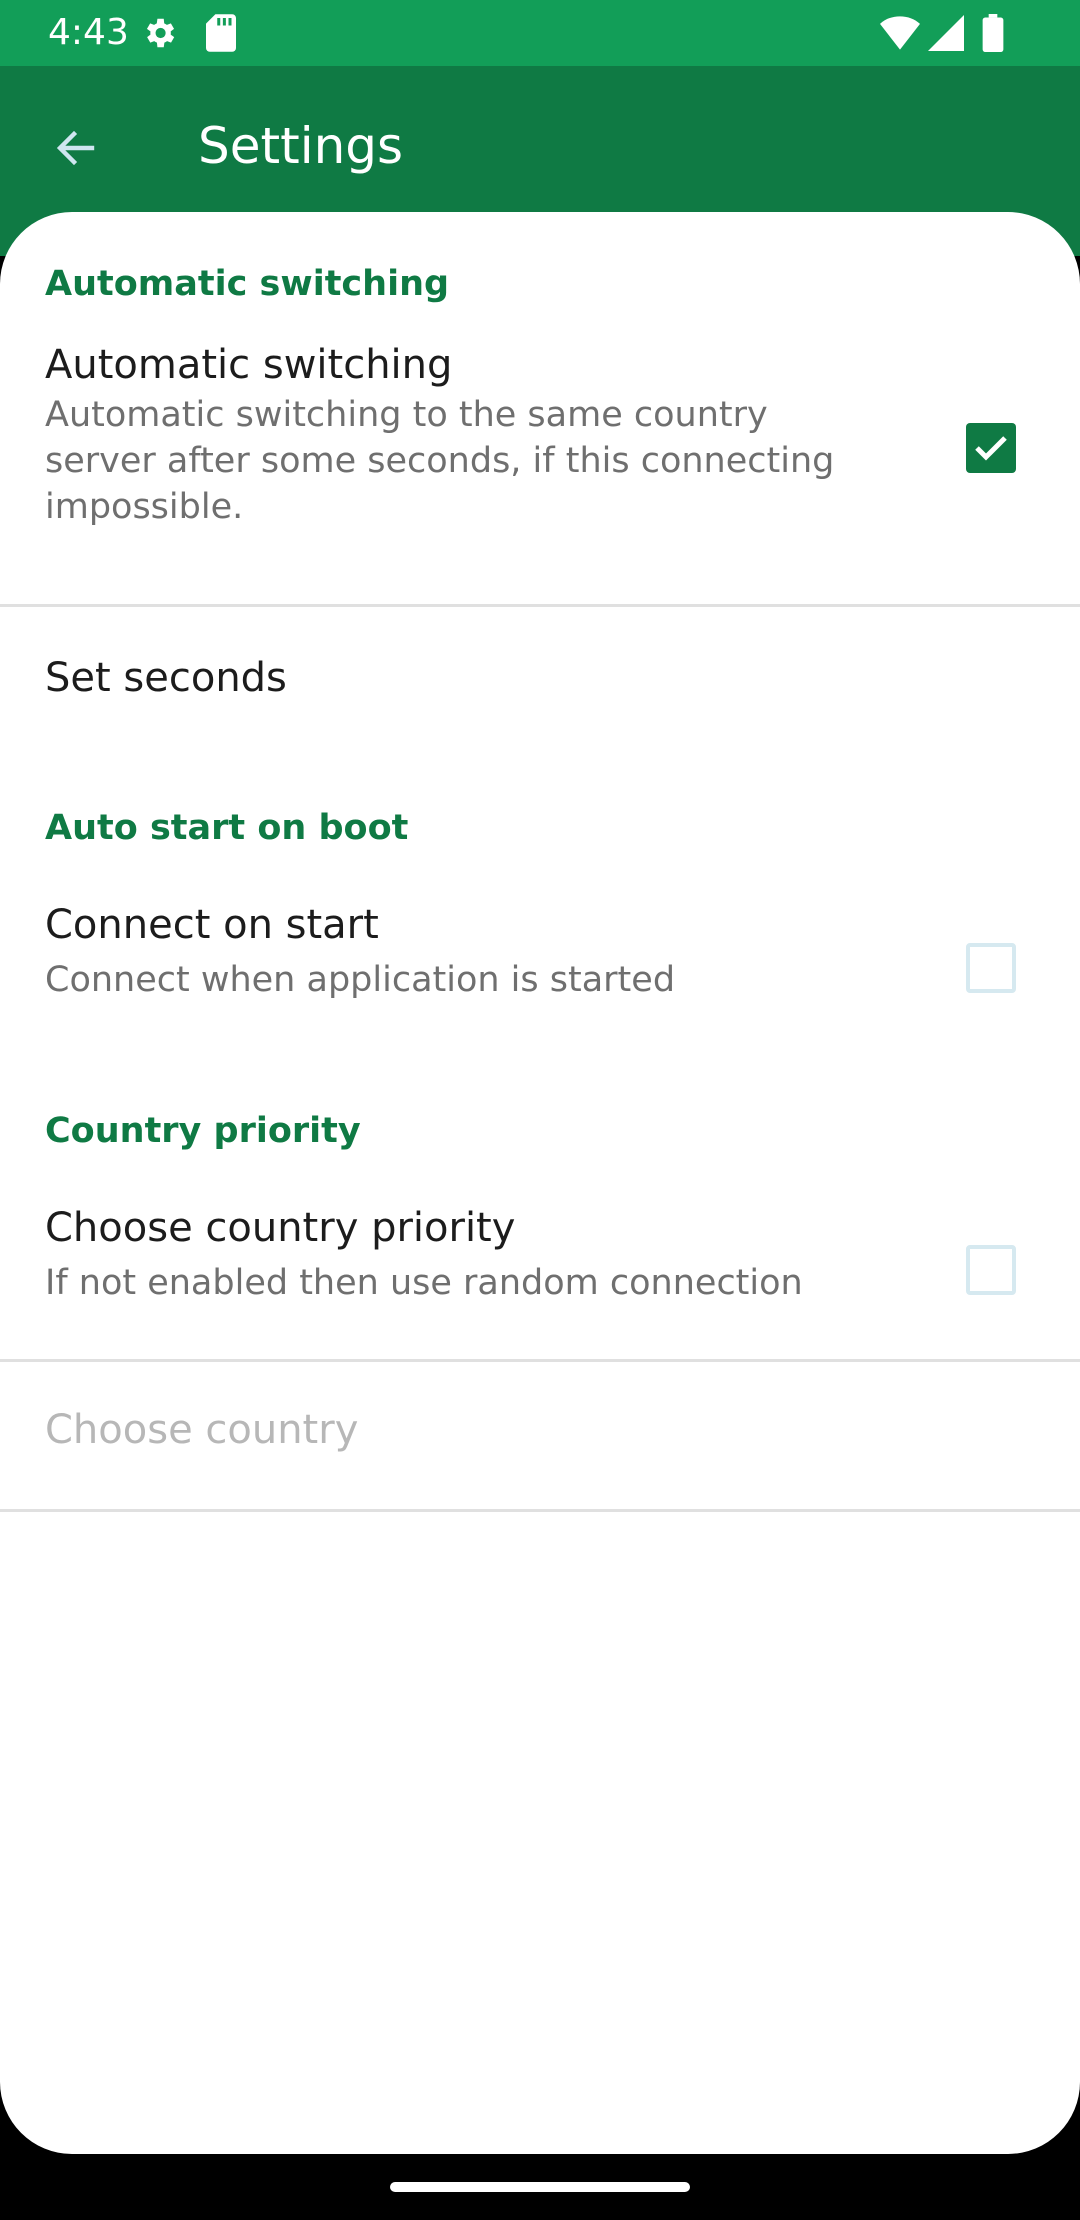  Describe the element at coordinates (993, 33) in the screenshot. I see `battery-icon` at that location.